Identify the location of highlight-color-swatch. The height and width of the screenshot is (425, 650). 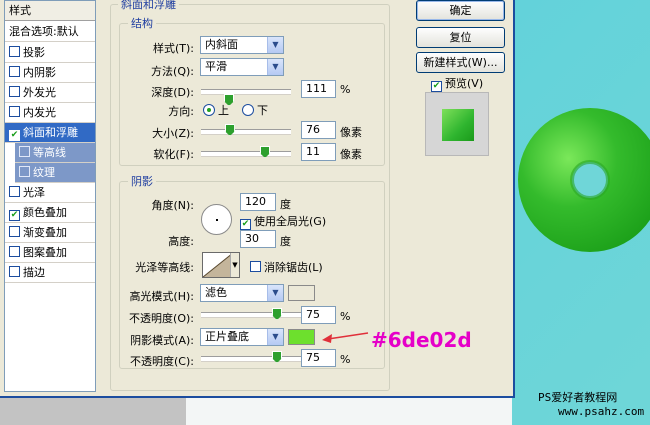
(301, 293).